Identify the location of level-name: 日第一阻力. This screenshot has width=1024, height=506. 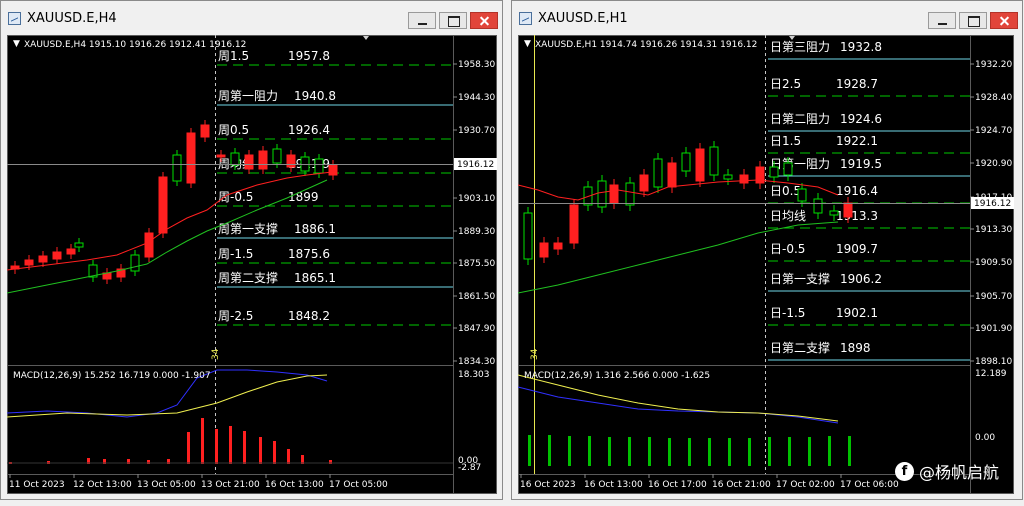
(800, 164).